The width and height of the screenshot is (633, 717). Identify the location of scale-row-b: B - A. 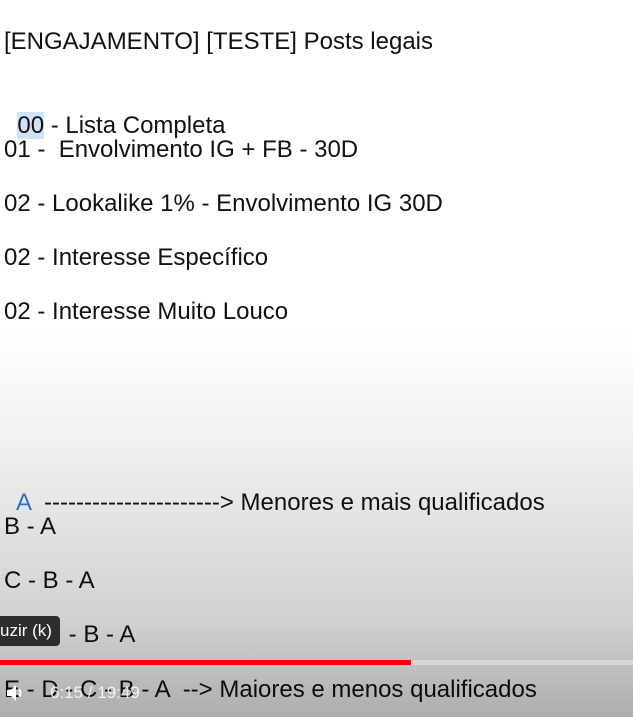
(30, 526).